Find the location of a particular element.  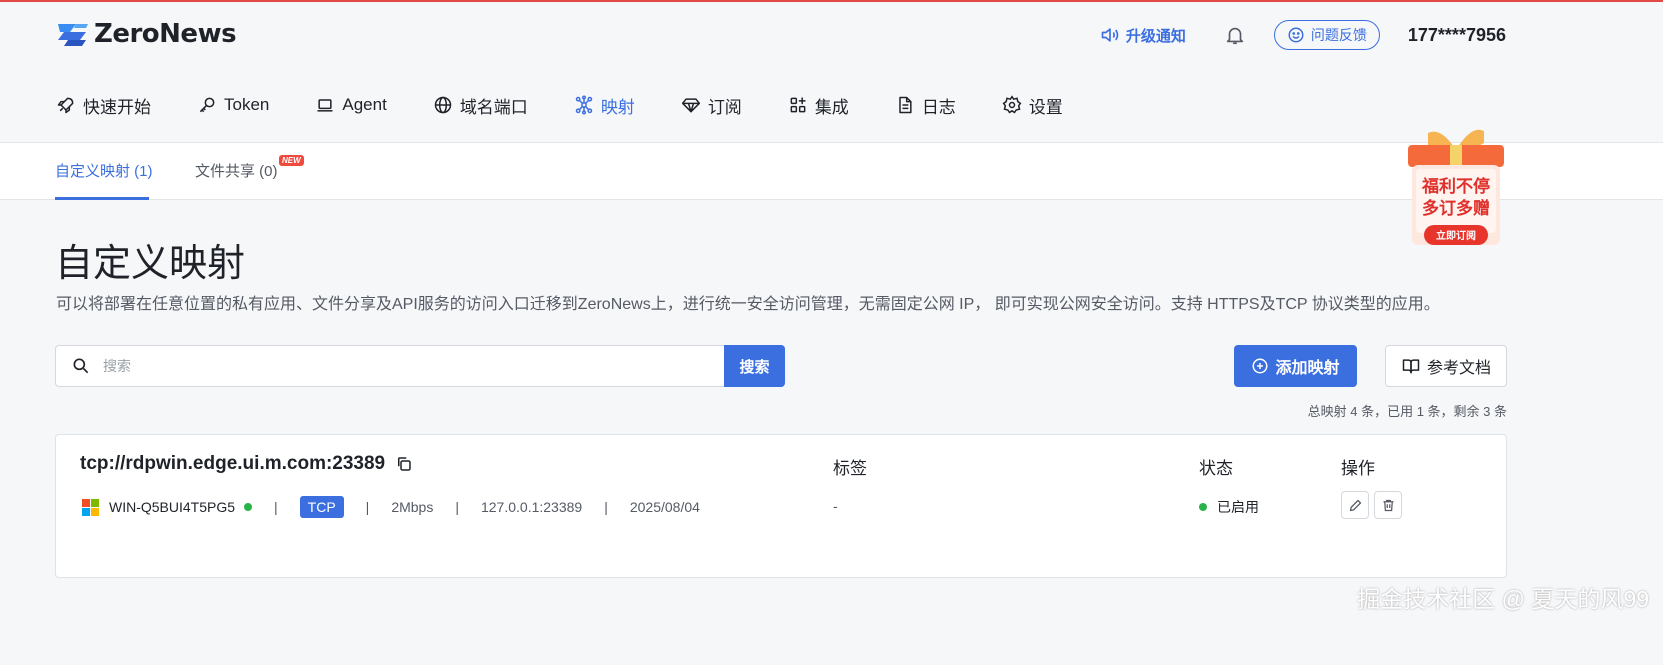

plus-circle-icon is located at coordinates (1260, 366).